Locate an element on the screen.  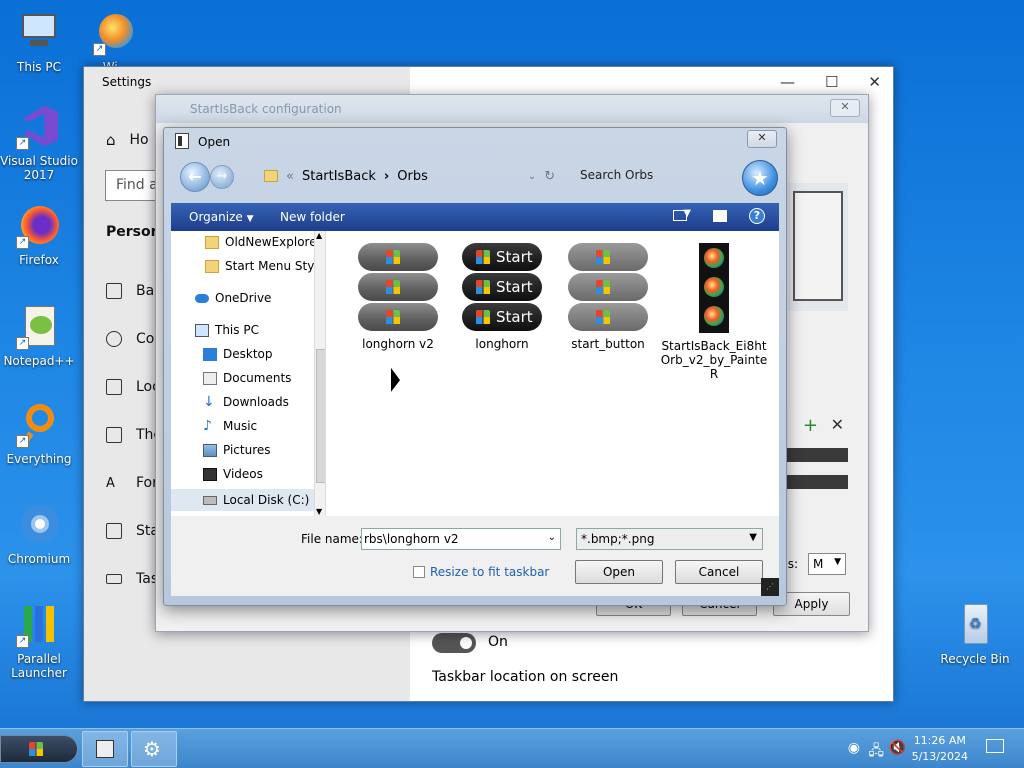
music-icon: ♪ is located at coordinates (207, 425).